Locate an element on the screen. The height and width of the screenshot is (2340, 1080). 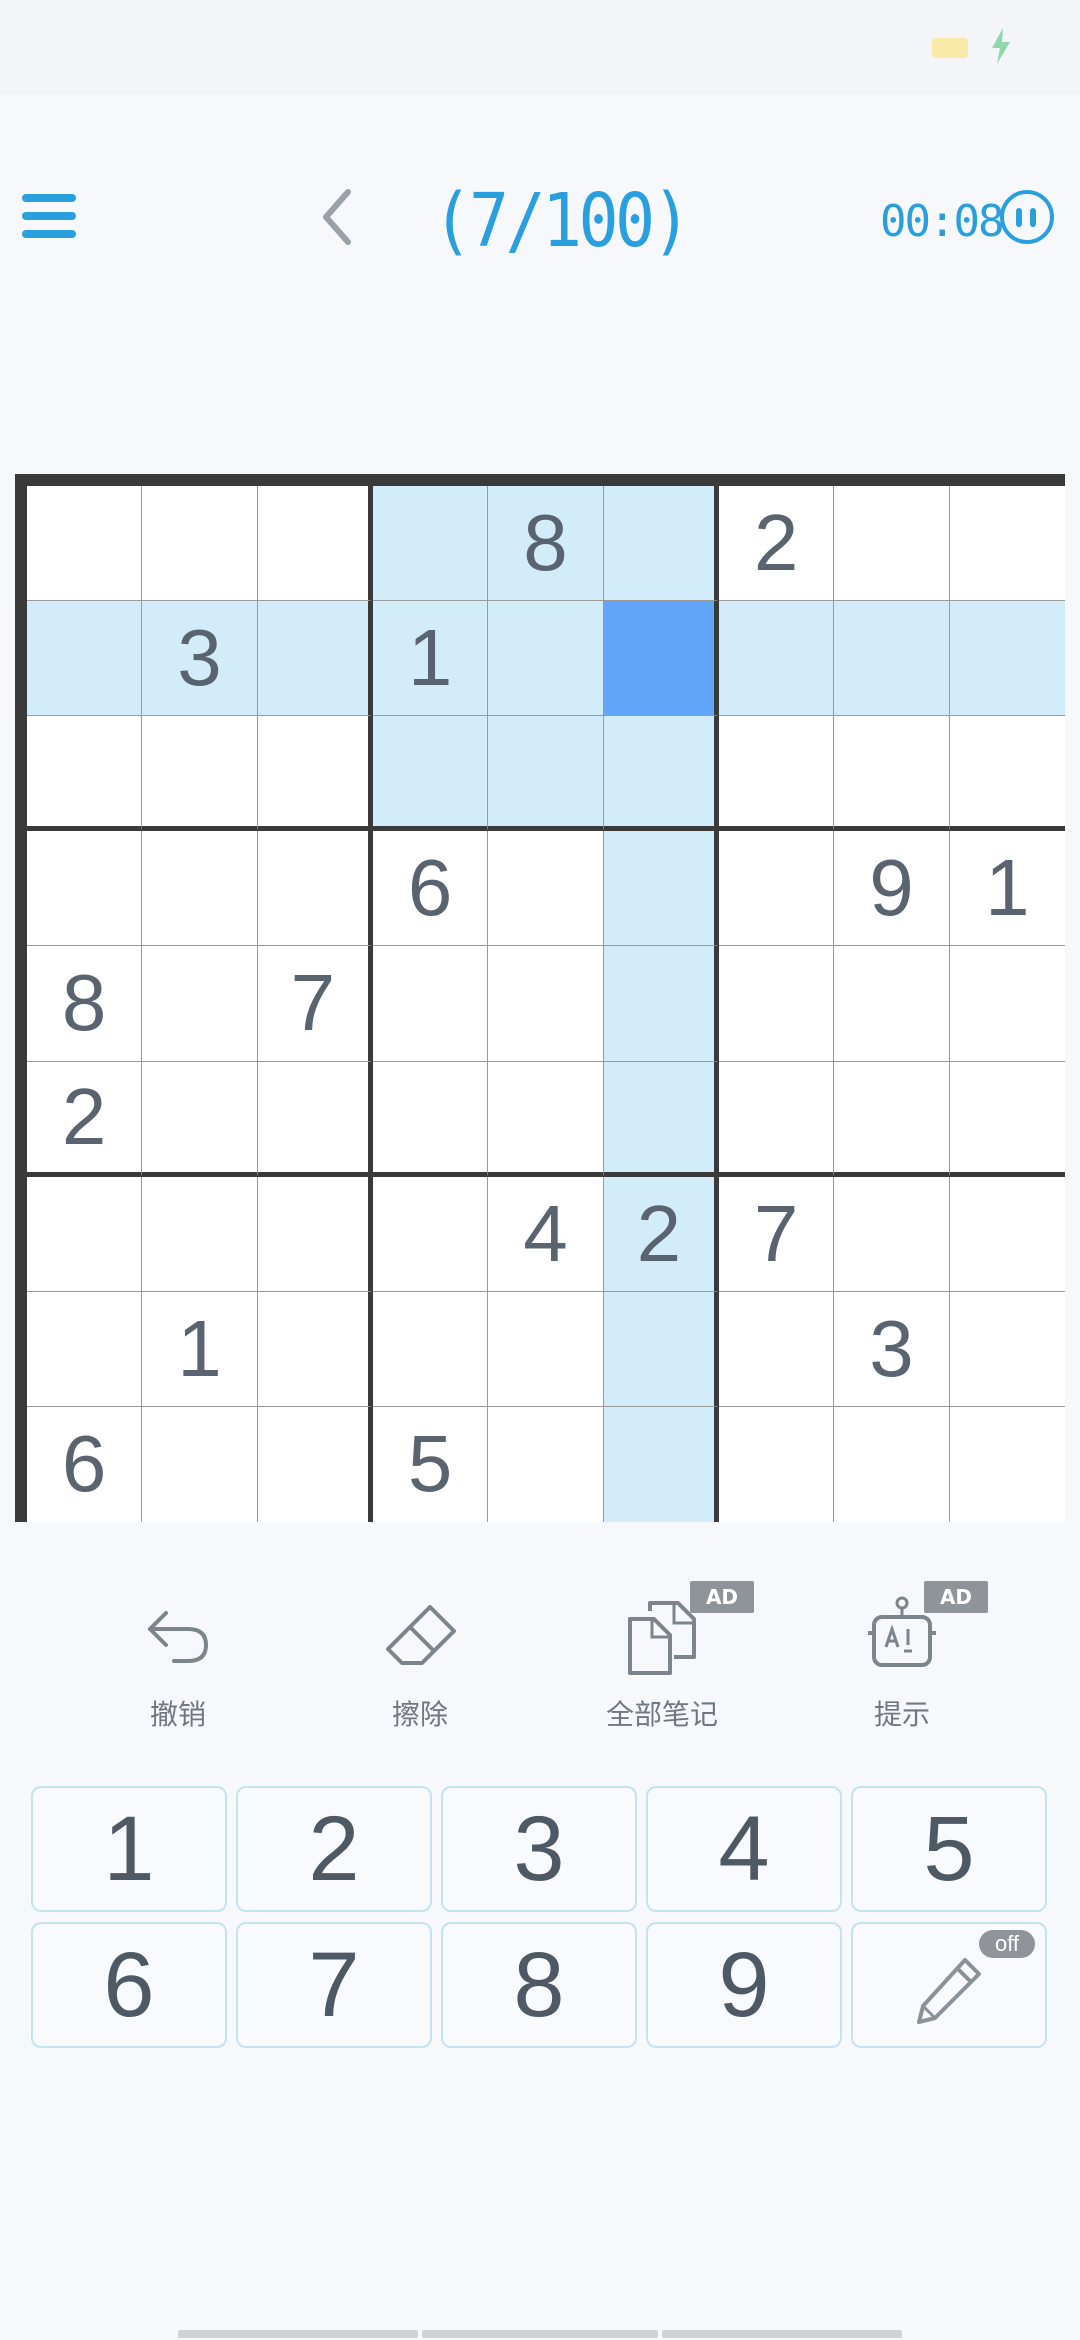
sudoku-cell-r4c1 is located at coordinates (85, 889).